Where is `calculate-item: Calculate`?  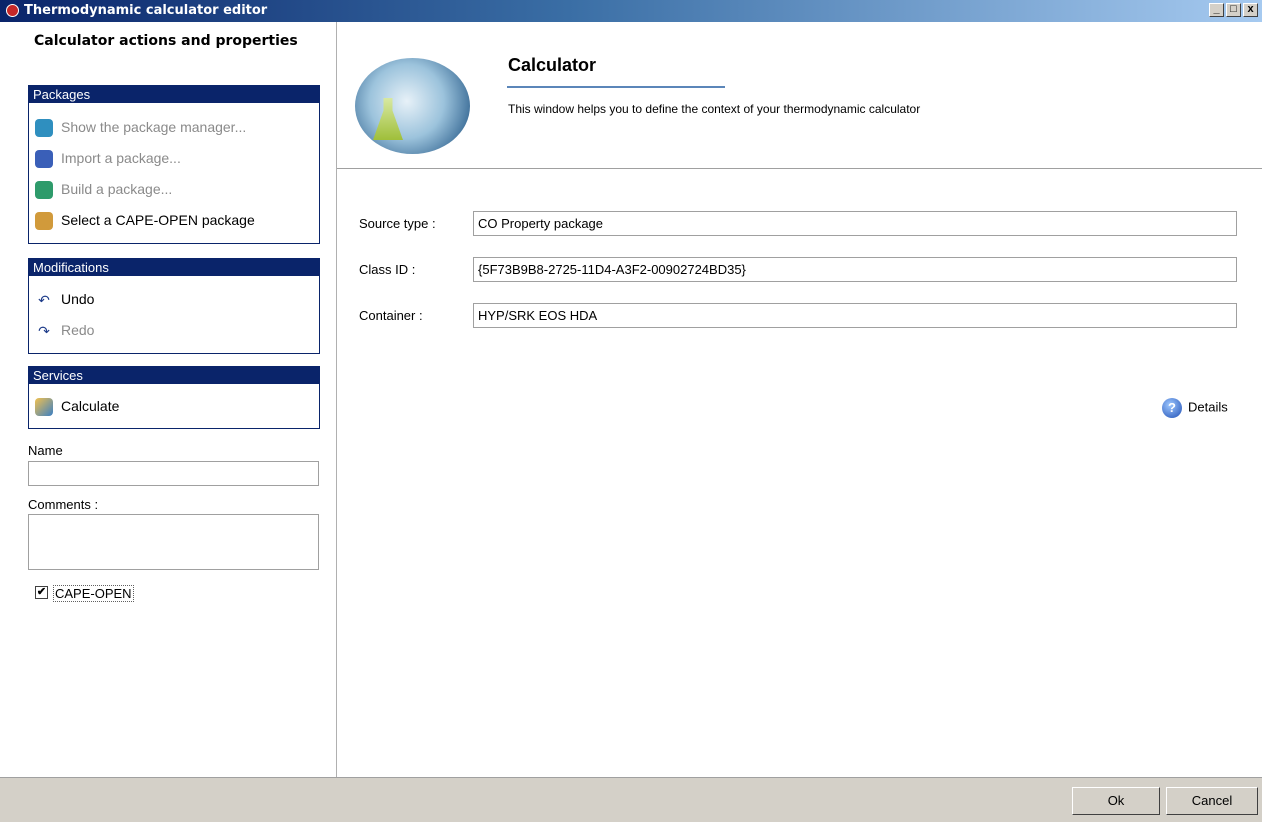 calculate-item: Calculate is located at coordinates (77, 406).